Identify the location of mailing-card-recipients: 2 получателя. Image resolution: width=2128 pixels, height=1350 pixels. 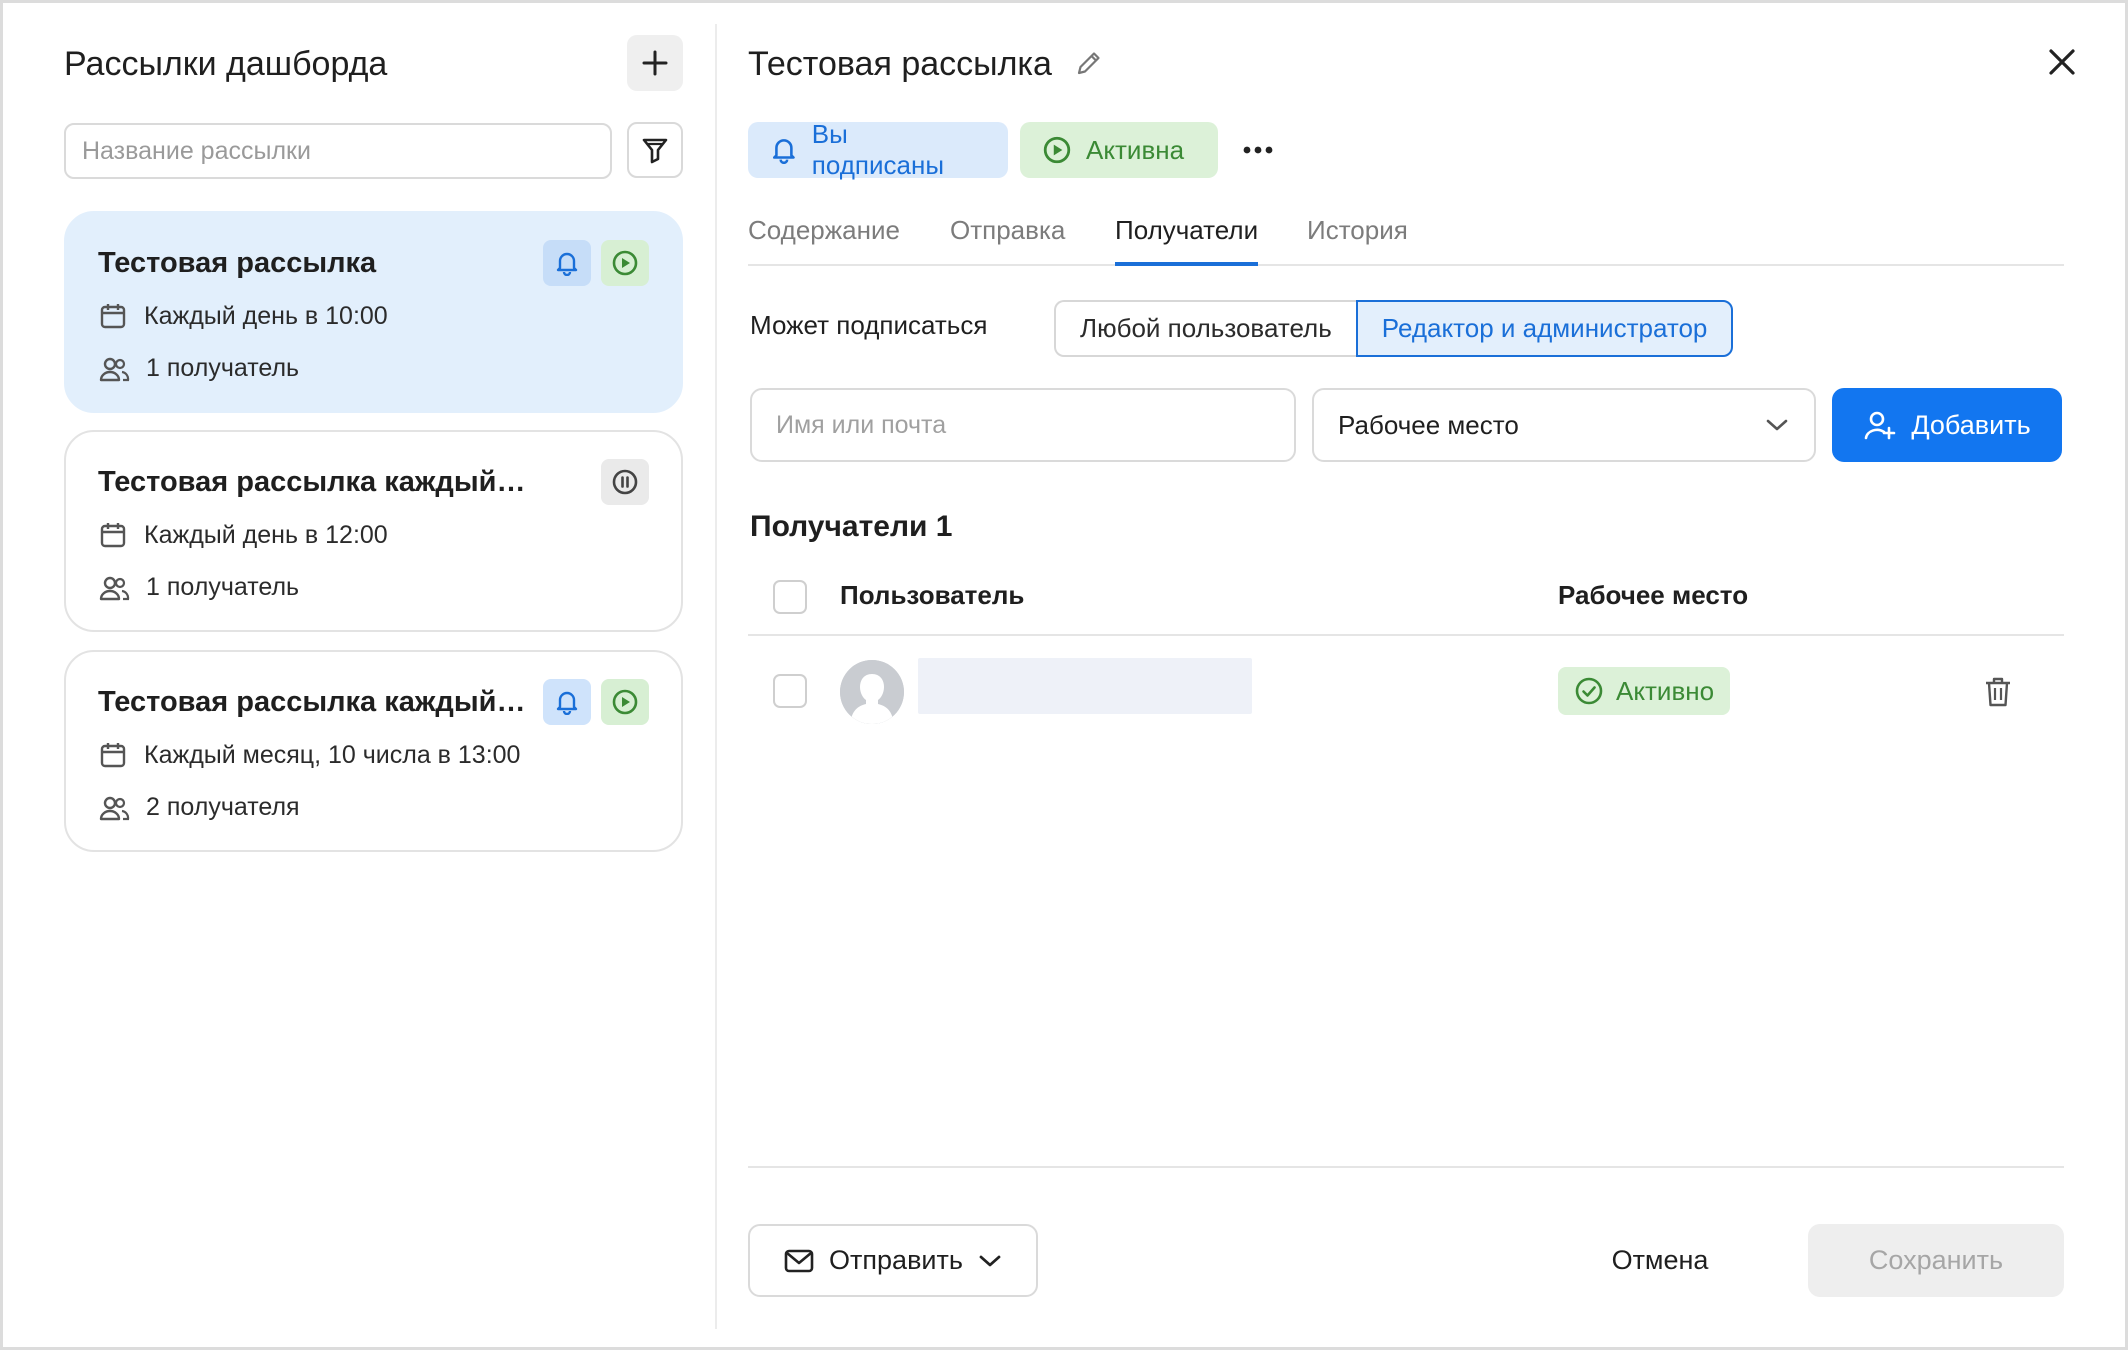
(199, 807).